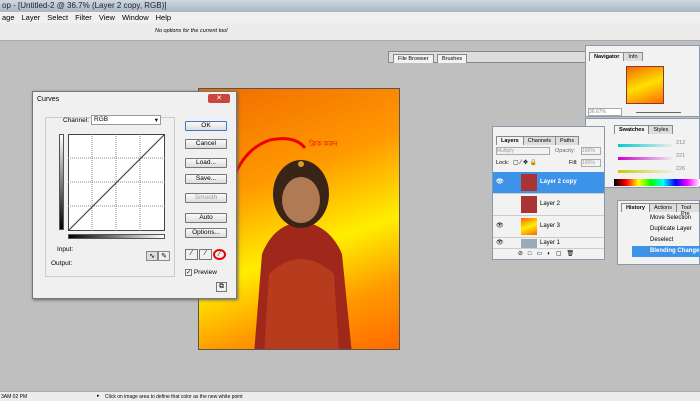 The height and width of the screenshot is (401, 700). Describe the element at coordinates (688, 210) in the screenshot. I see `tab-tool-presets: Tool Pre` at that location.